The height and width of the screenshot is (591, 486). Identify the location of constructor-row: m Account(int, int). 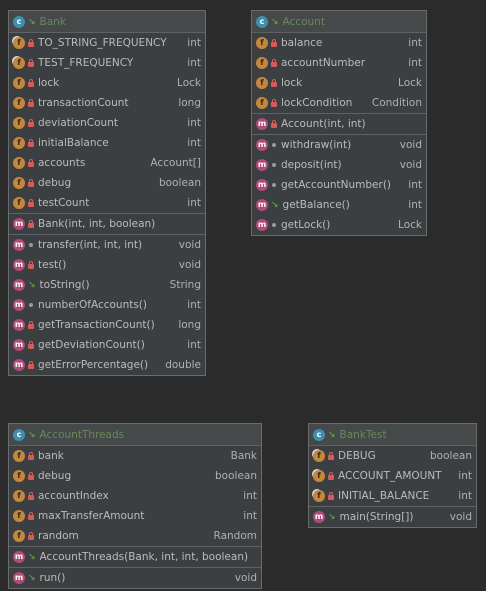
(339, 124).